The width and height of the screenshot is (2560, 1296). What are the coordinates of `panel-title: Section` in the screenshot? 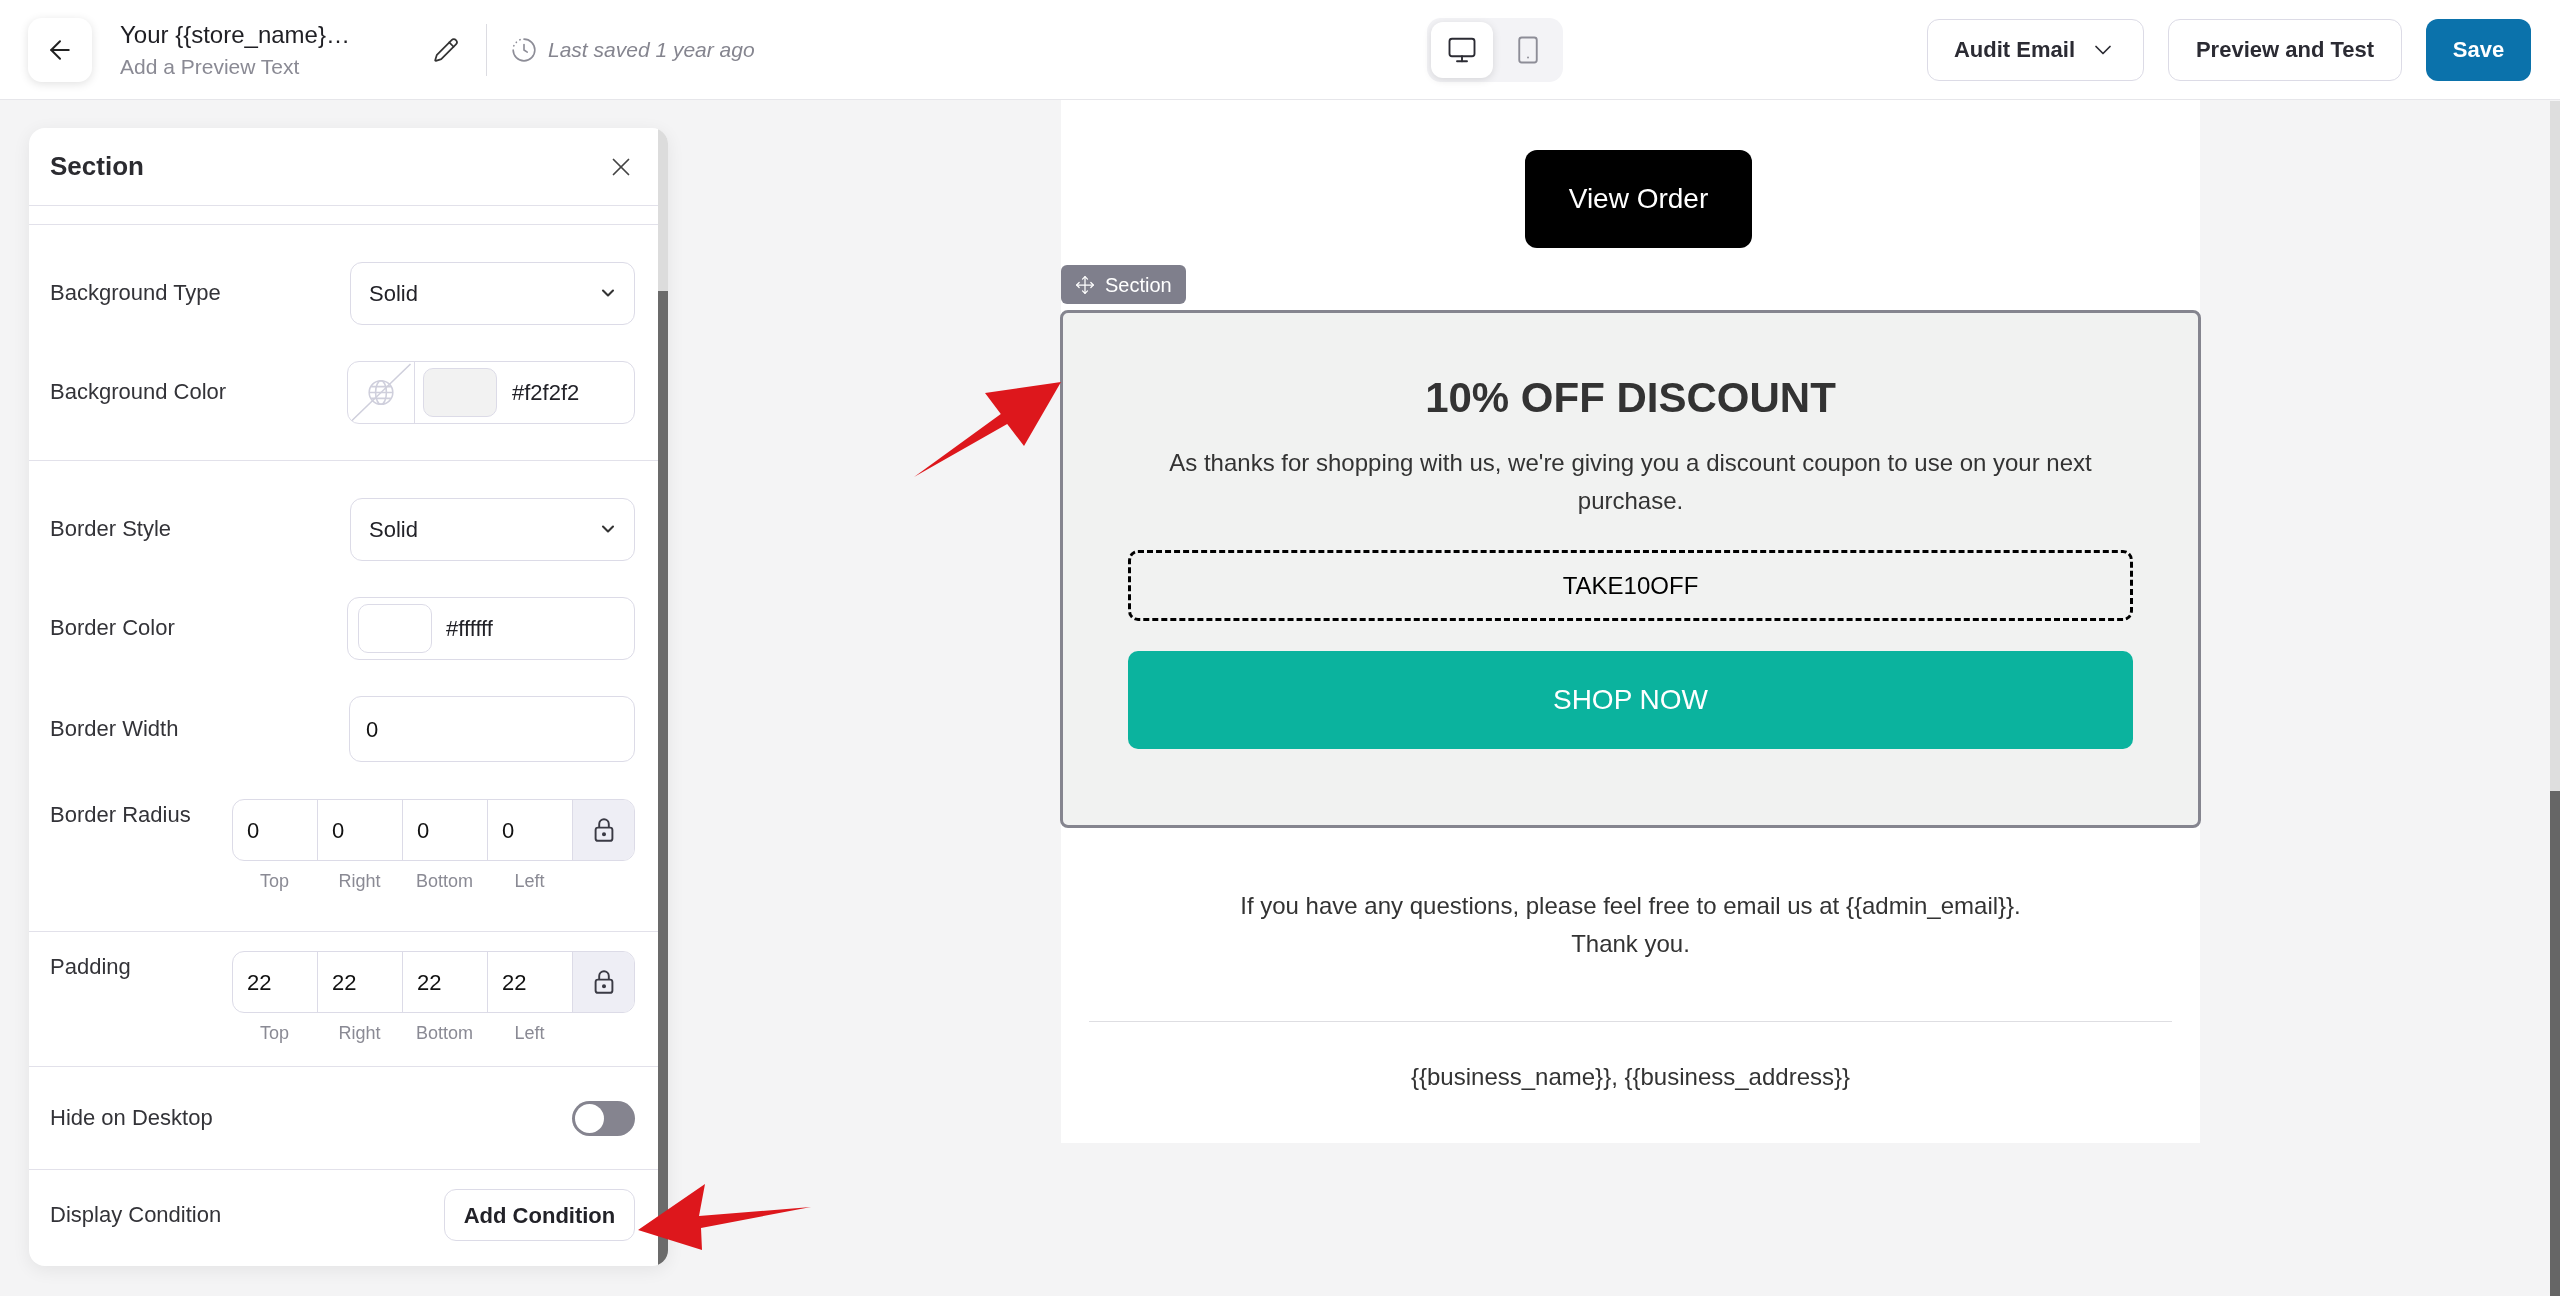 It's located at (97, 166).